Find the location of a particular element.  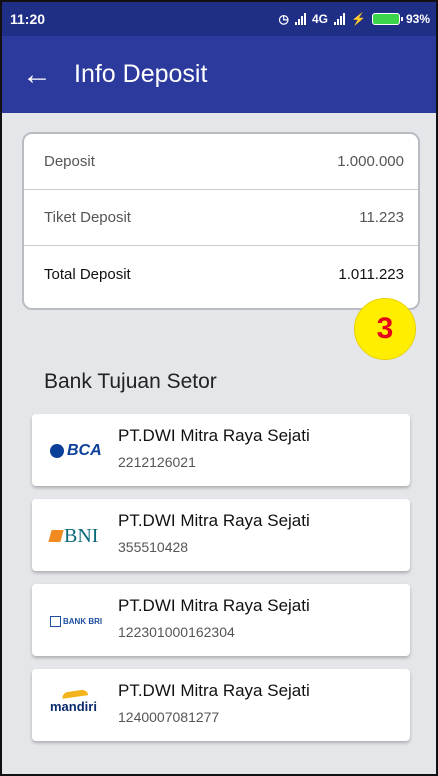

summary-row-ticket: Tiket Deposit 11.223 is located at coordinates (221, 218).